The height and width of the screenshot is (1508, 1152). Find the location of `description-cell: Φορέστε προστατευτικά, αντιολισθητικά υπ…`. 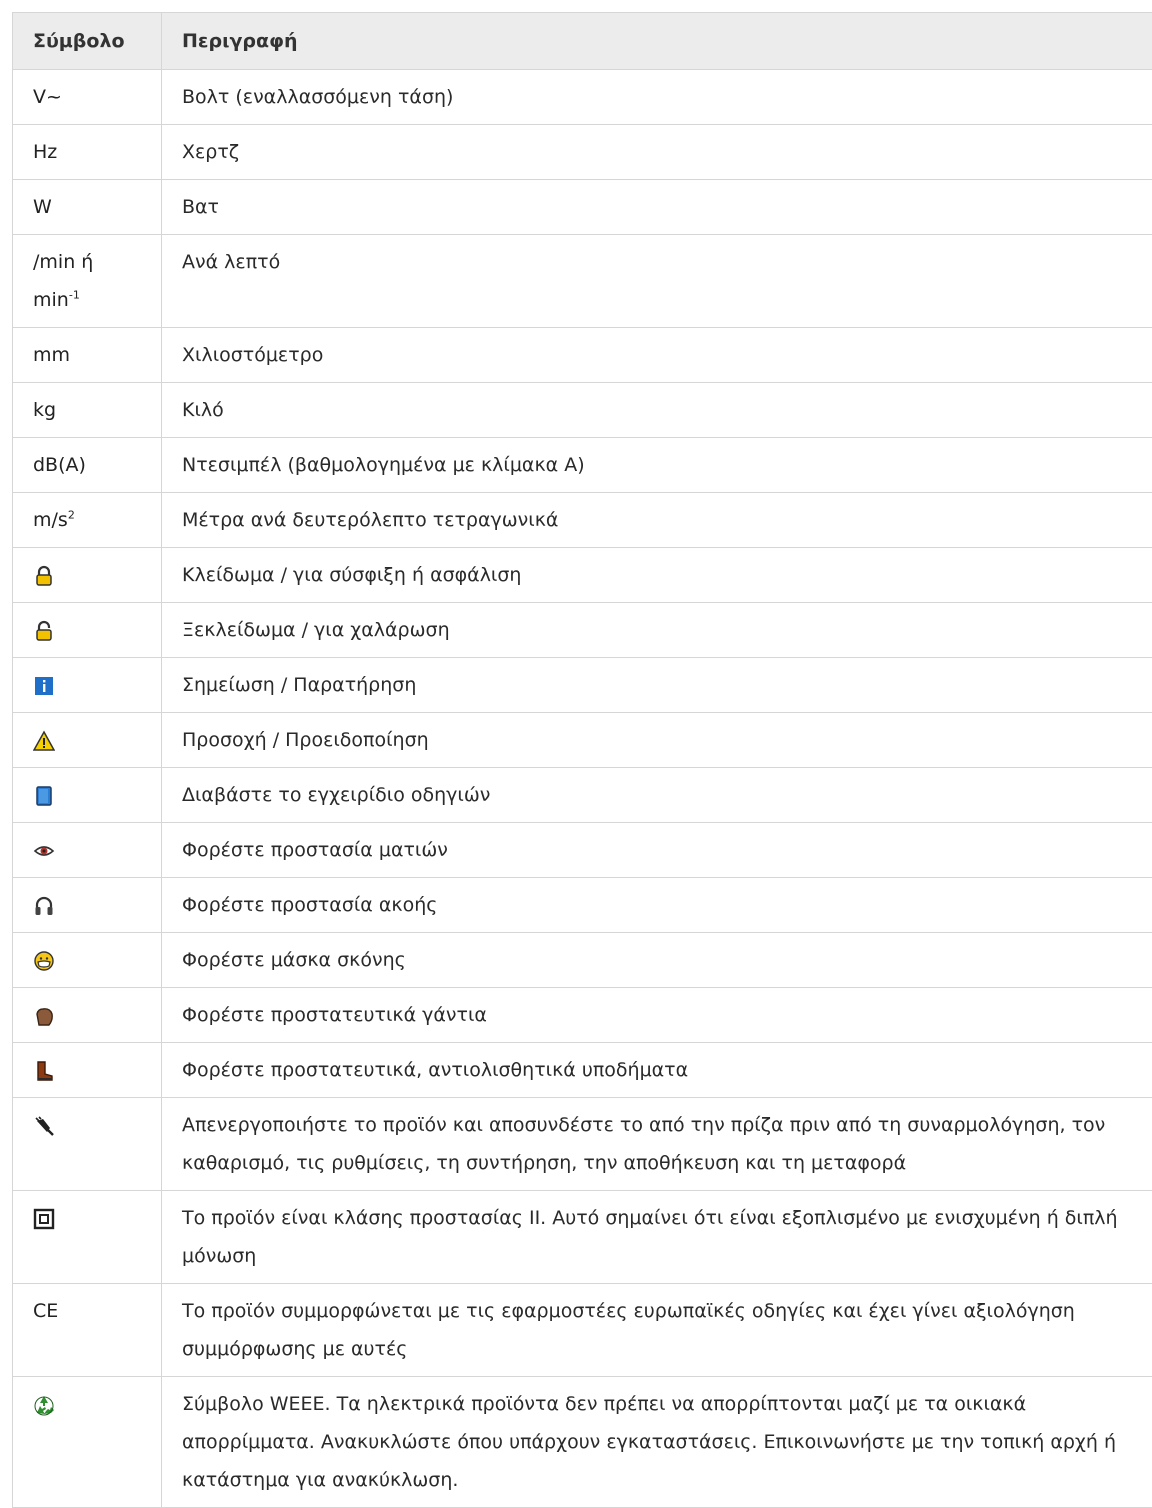

description-cell: Φορέστε προστατευτικά, αντιολισθητικά υπ… is located at coordinates (657, 1070).